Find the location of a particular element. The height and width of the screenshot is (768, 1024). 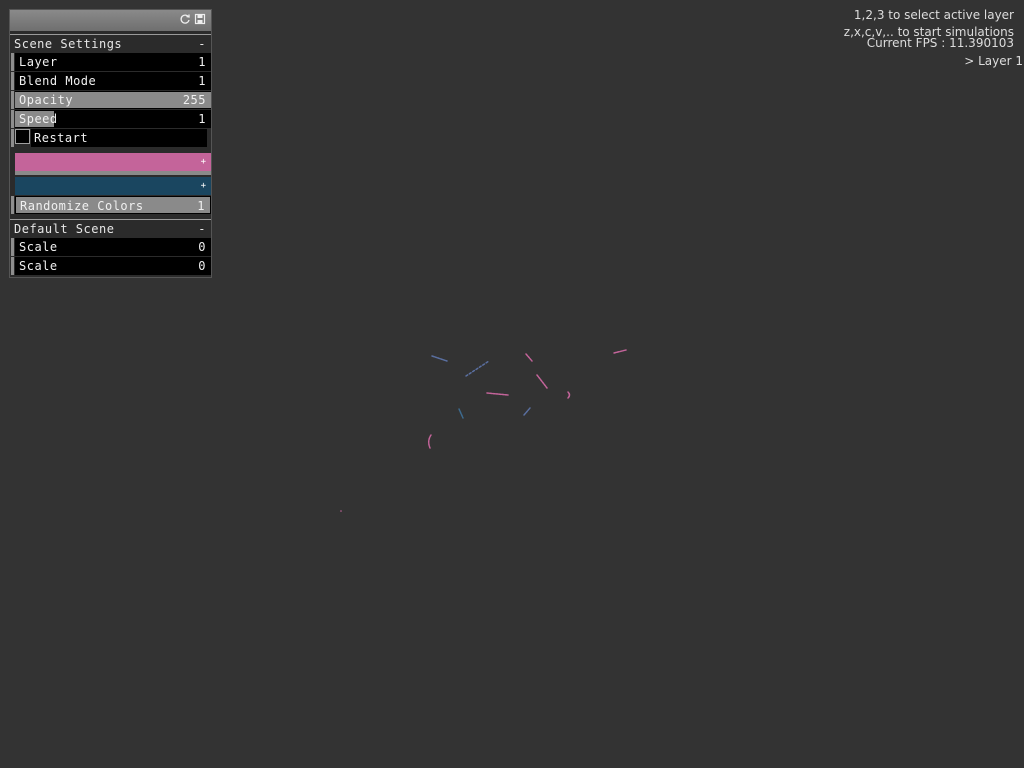

opacity-slider-track: Opacity 255 is located at coordinates (113, 100).